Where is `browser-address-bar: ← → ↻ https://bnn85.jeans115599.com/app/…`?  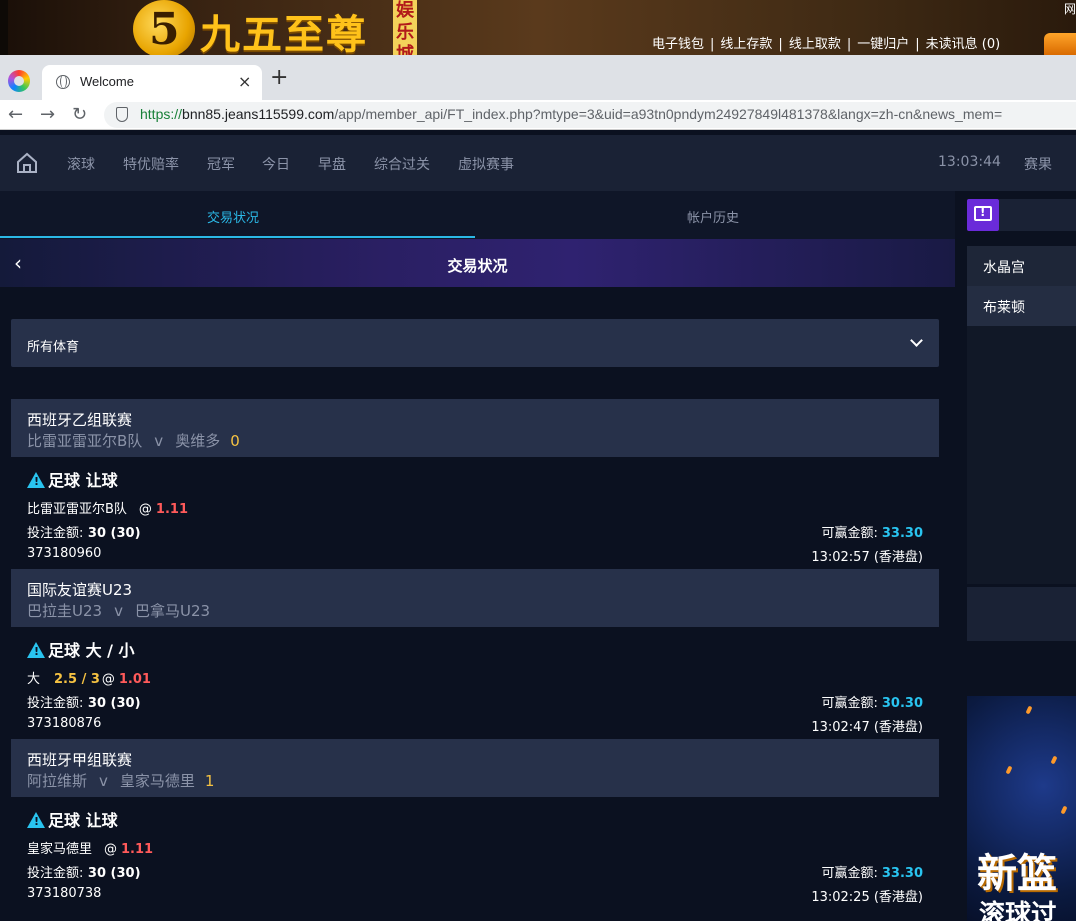 browser-address-bar: ← → ↻ https://bnn85.jeans115599.com/app/… is located at coordinates (538, 115).